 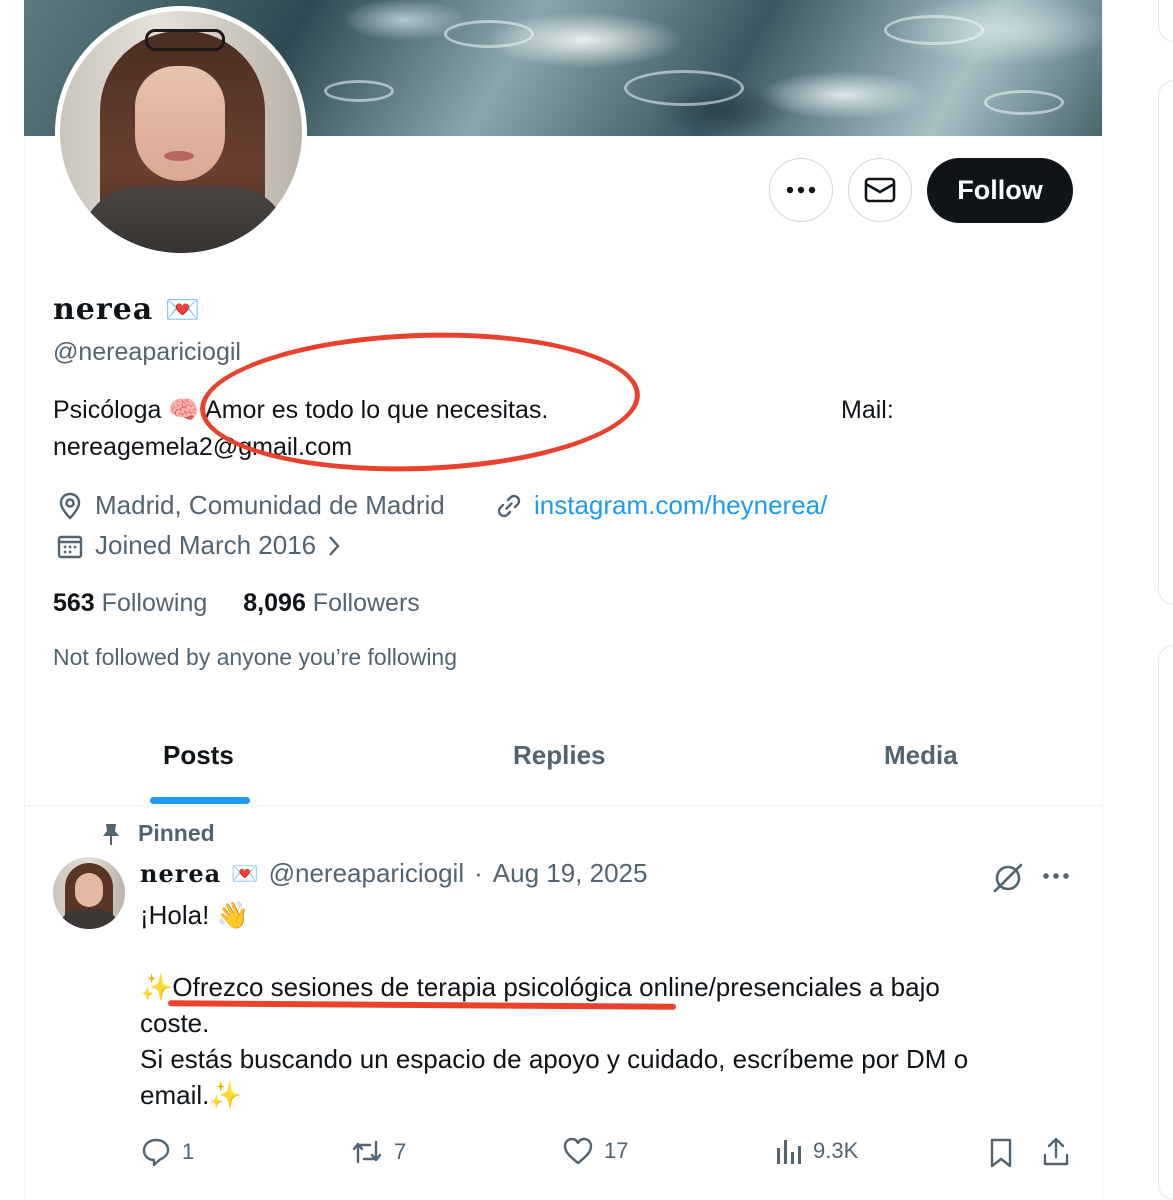 I want to click on name-emoji: 💌, so click(x=183, y=309).